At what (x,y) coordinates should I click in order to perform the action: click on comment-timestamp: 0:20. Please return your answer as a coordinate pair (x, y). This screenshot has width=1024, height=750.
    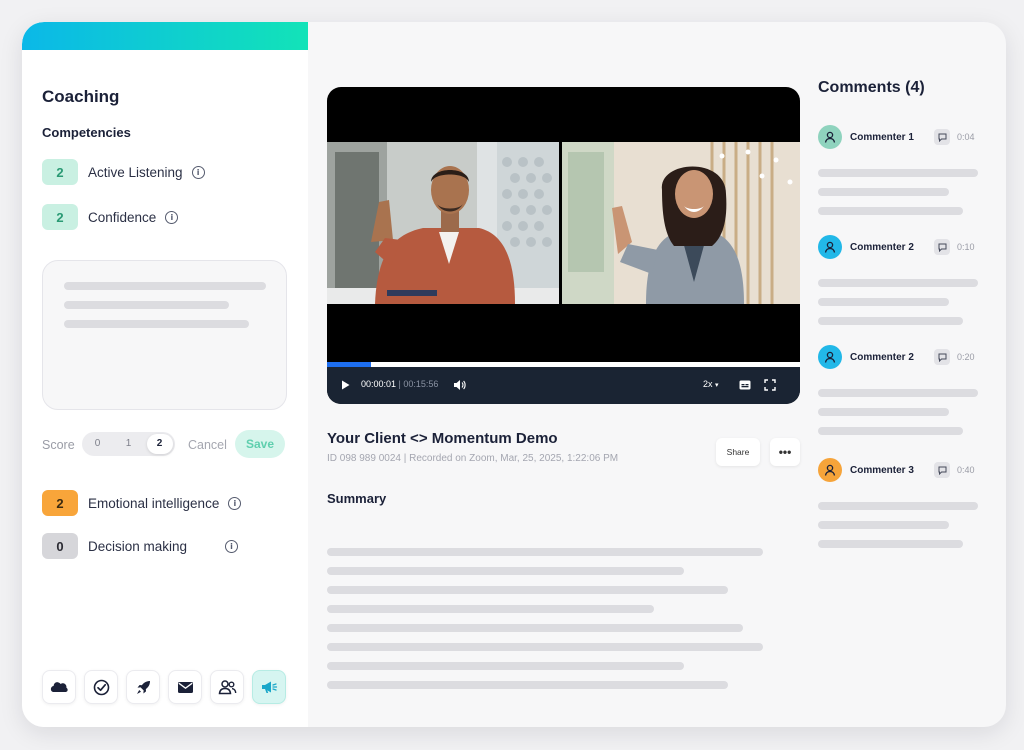
    Looking at the image, I should click on (966, 357).